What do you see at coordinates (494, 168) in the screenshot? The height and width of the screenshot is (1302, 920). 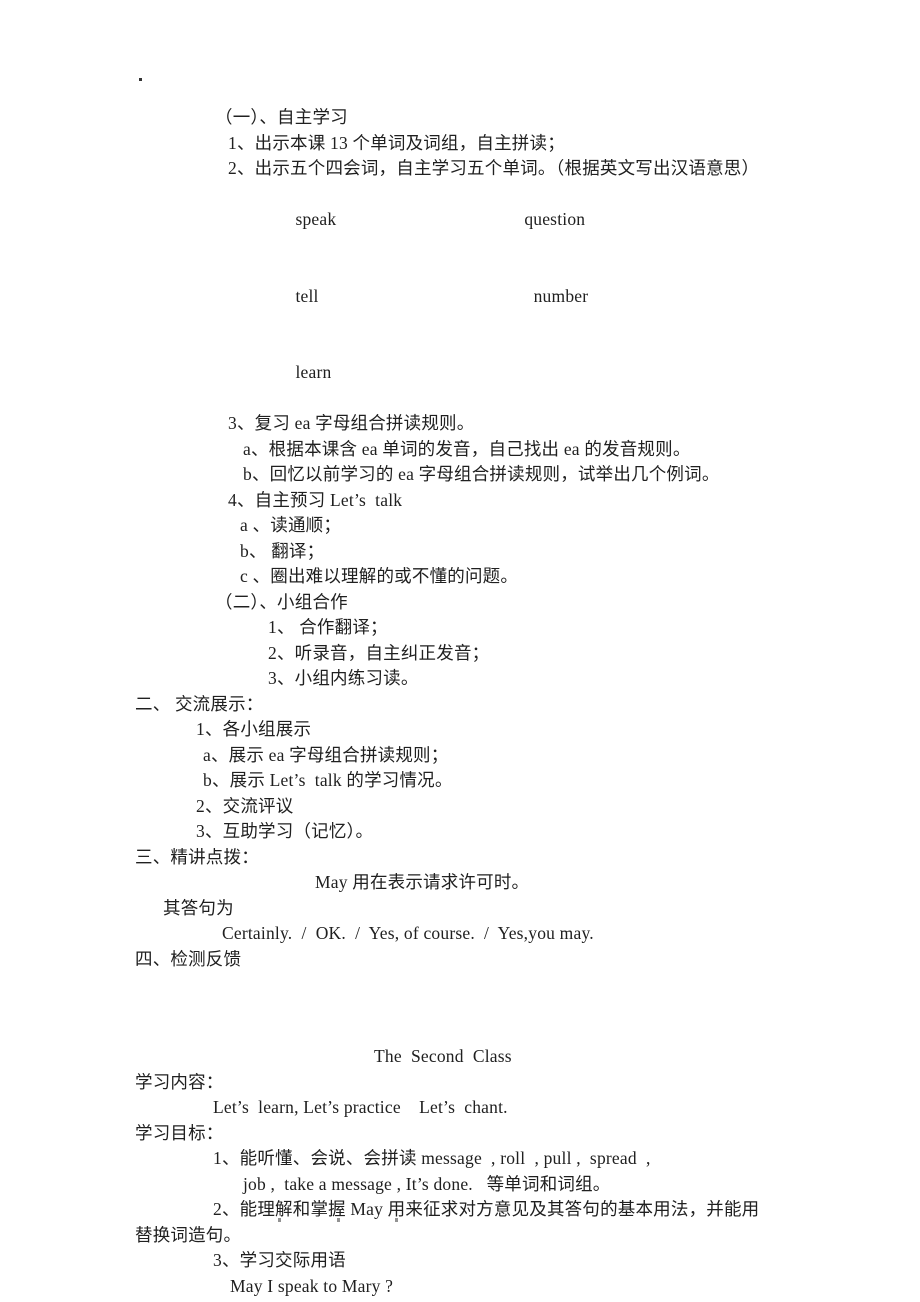 I see `section-a-item-2: 2、出示五个四会词，自主学习五个单词。（根据英文写出汉语意思）` at bounding box center [494, 168].